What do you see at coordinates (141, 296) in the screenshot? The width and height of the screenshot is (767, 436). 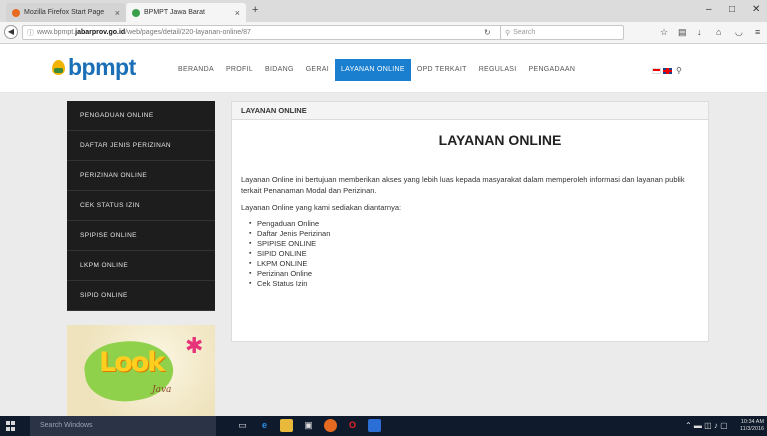 I see `sidebar-item-sipid-online: SIPID ONLINE` at bounding box center [141, 296].